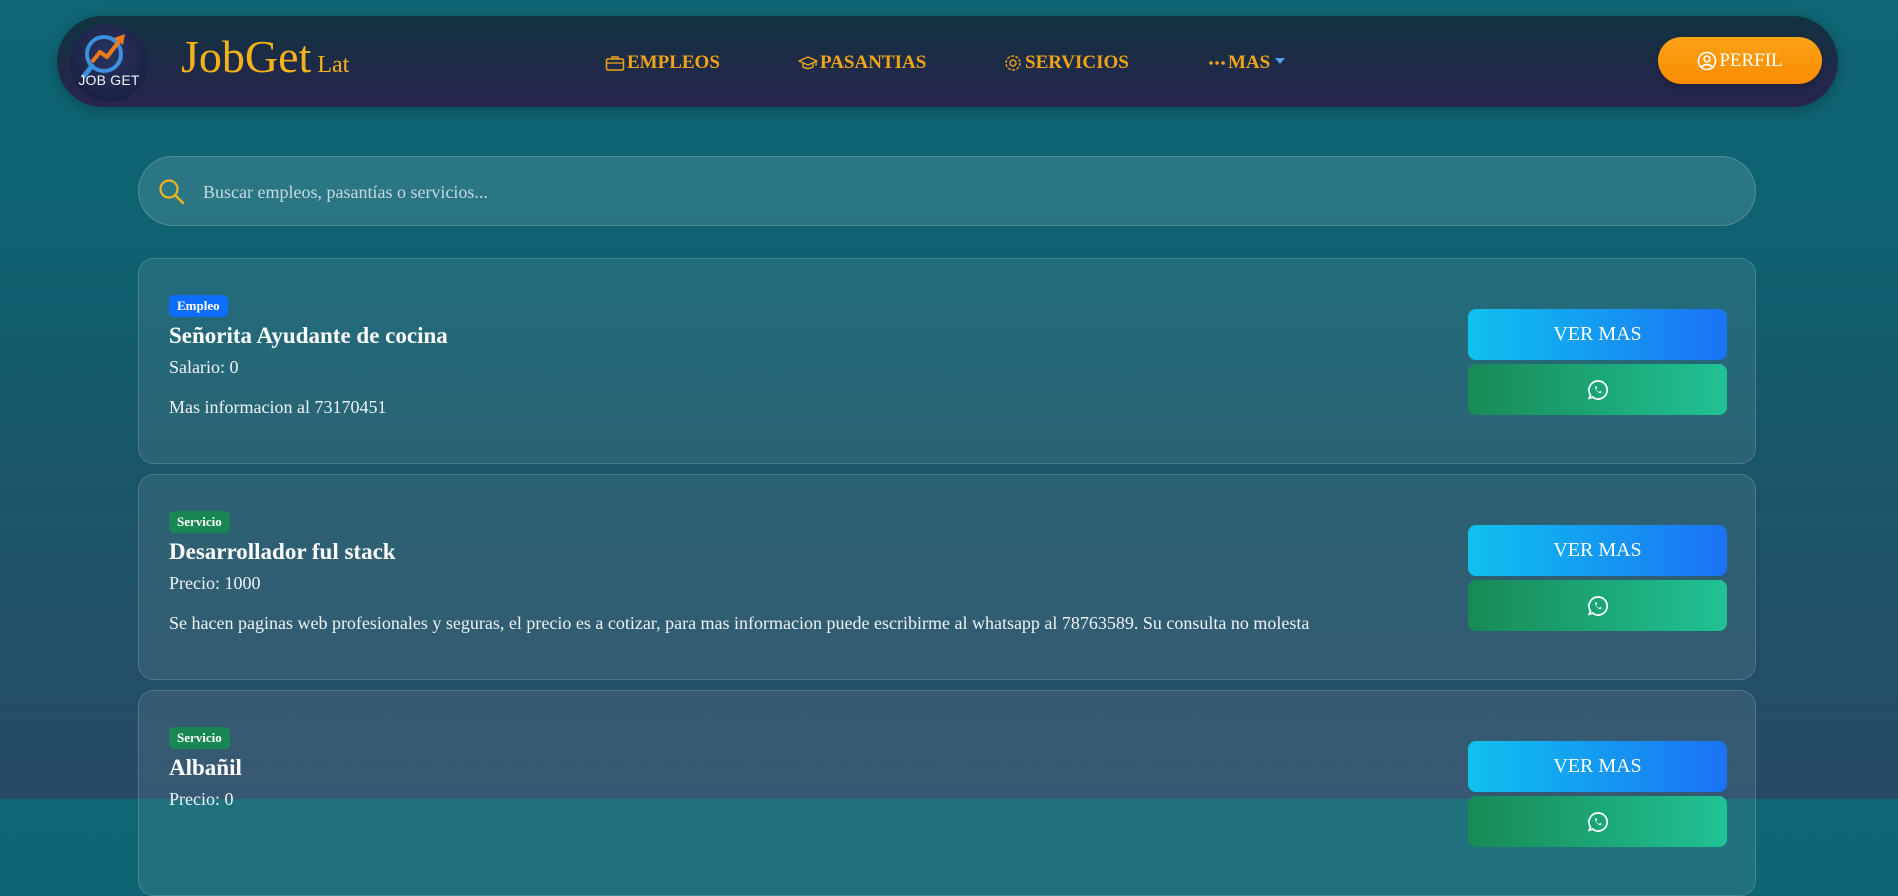 The width and height of the screenshot is (1898, 896). I want to click on nav-item-label: MAS, so click(1249, 62).